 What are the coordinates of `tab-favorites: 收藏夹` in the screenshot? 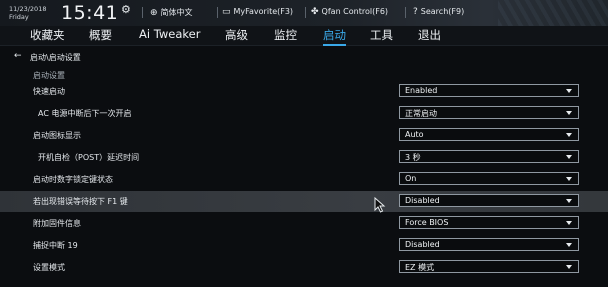 It's located at (47, 35).